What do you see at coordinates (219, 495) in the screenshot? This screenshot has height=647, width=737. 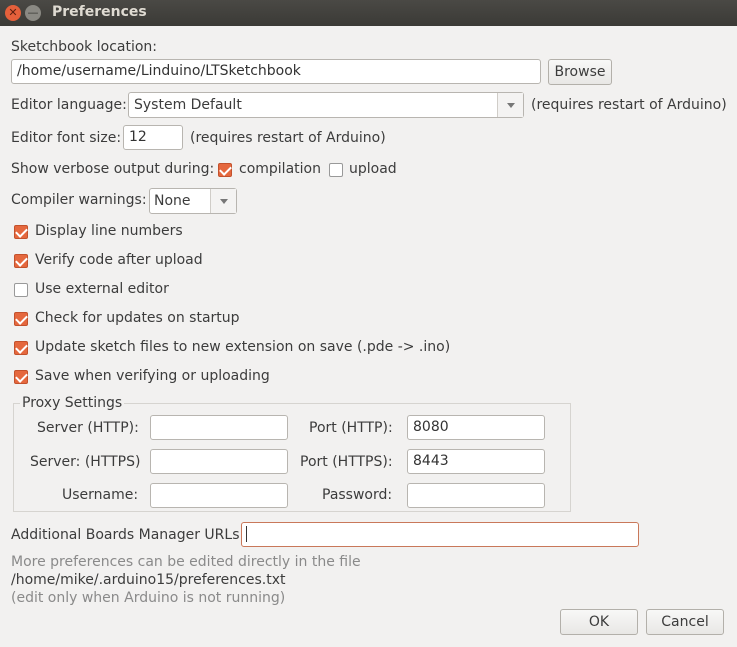 I see `username-input` at bounding box center [219, 495].